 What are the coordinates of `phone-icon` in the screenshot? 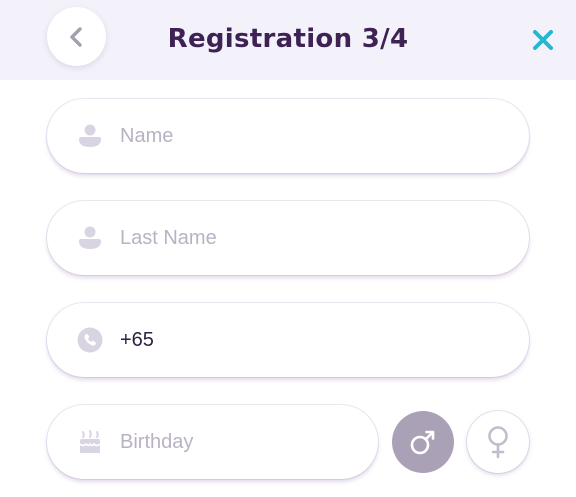 It's located at (90, 340).